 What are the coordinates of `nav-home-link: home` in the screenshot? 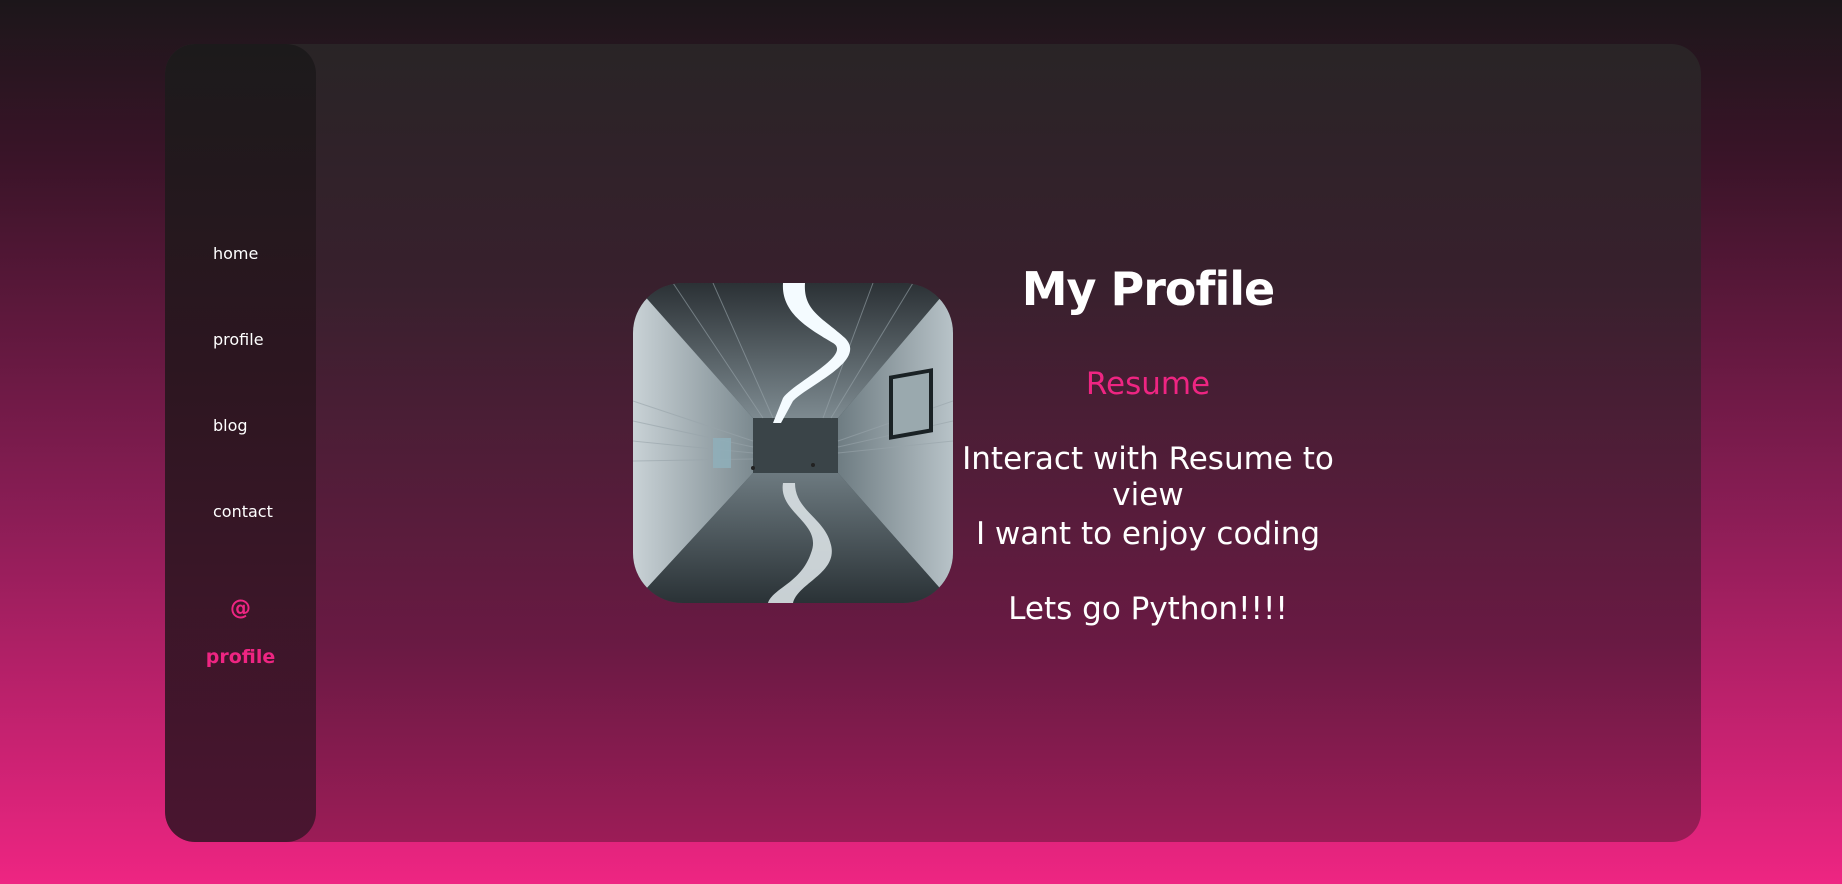 It's located at (235, 253).